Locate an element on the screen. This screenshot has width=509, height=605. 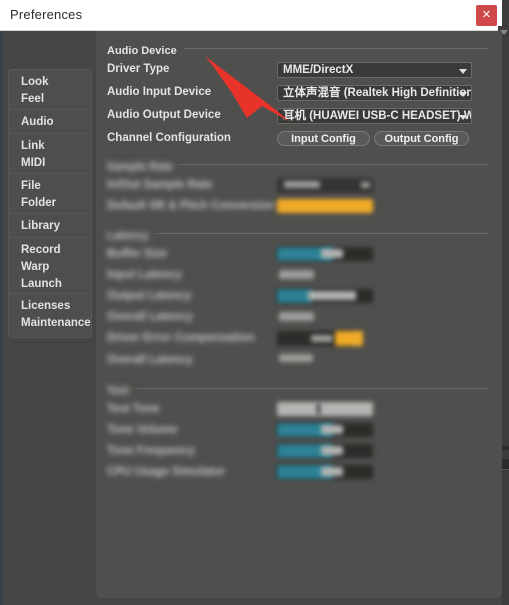
preference-label: Channel Configuration is located at coordinates (169, 138).